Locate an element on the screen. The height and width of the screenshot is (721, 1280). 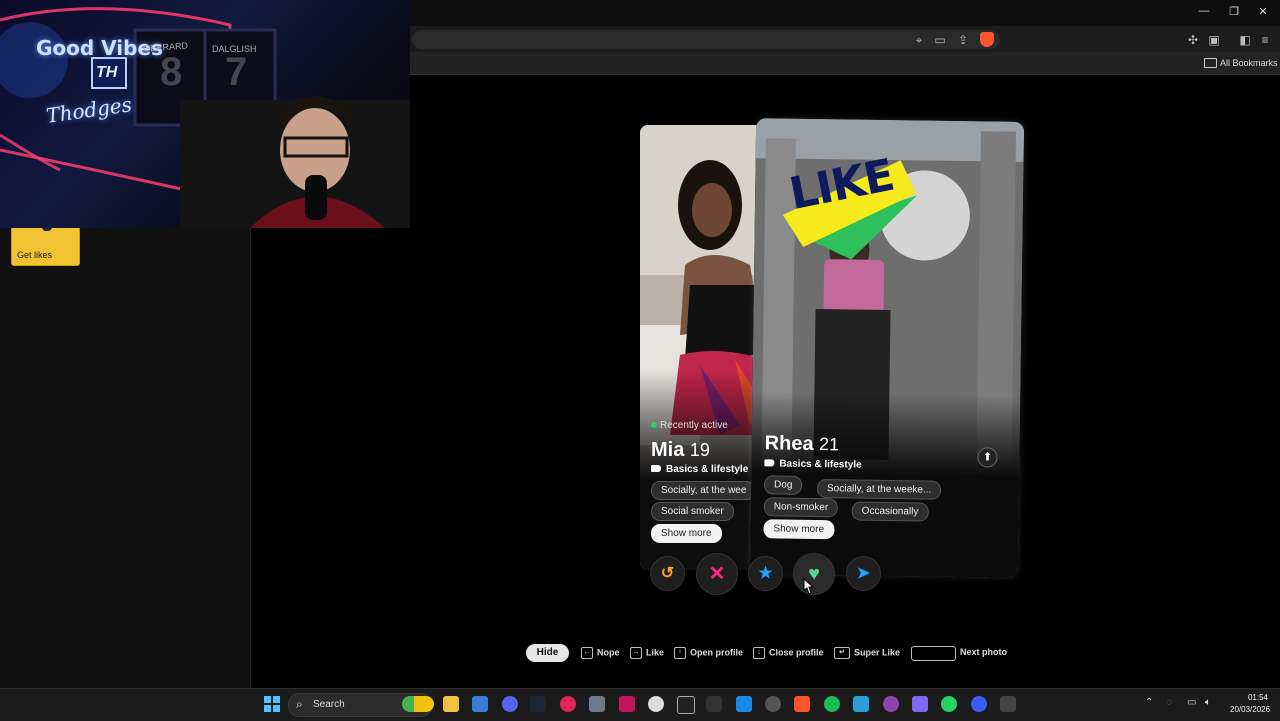
clock-date: 20/03/2026 is located at coordinates (1250, 709).